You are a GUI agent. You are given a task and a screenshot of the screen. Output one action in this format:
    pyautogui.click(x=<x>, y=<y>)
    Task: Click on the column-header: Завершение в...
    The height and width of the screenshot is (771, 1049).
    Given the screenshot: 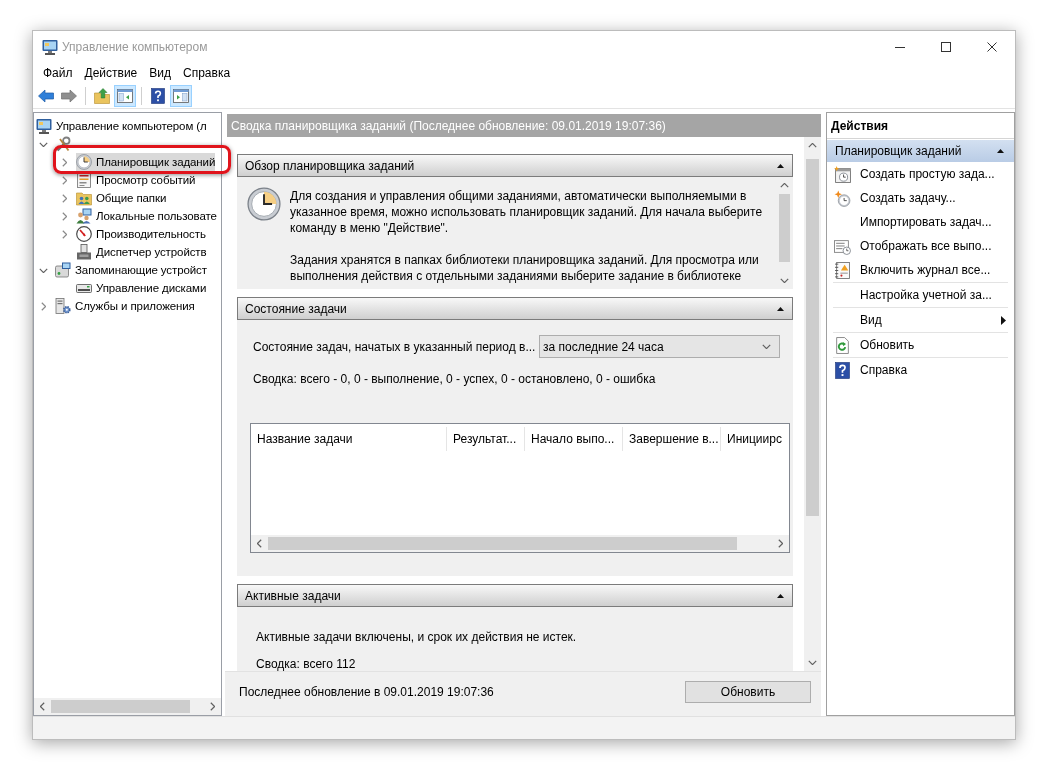 What is the action you would take?
    pyautogui.click(x=672, y=439)
    